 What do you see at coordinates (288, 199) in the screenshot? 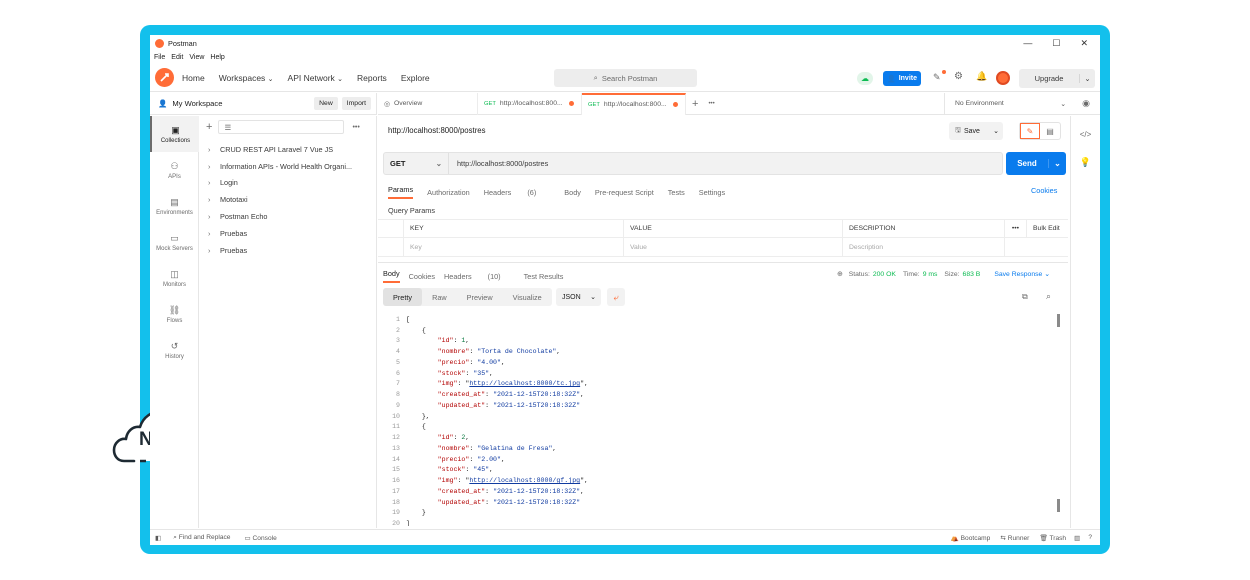
I see `list-item: › Mototaxi` at bounding box center [288, 199].